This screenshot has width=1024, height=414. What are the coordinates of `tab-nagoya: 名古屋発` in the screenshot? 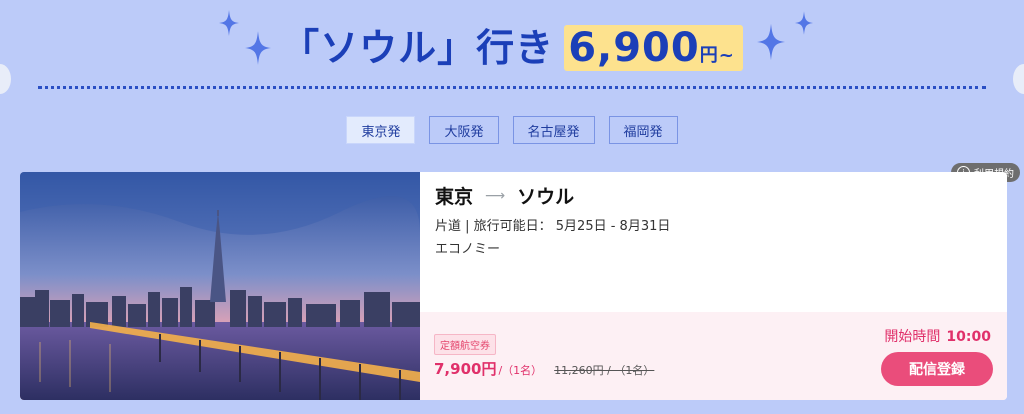 It's located at (553, 130).